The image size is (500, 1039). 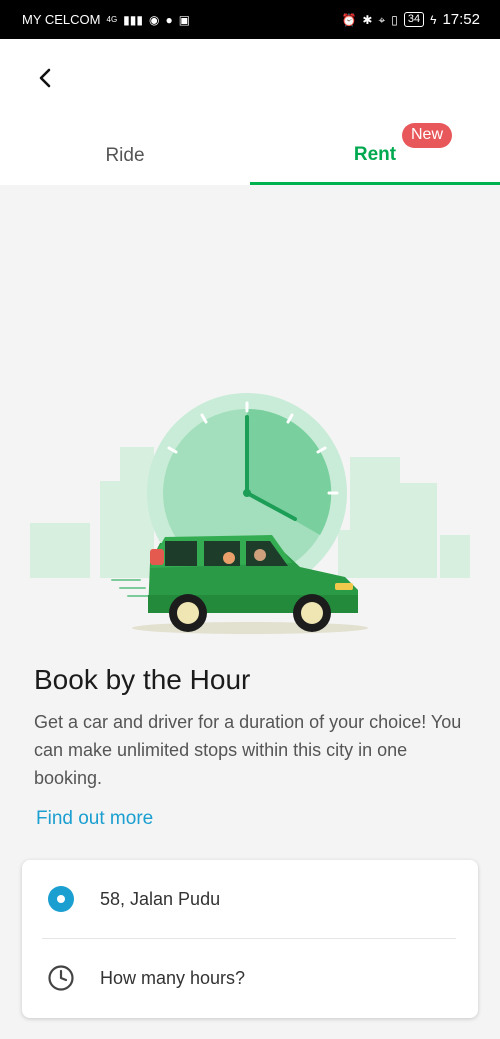 I want to click on find-out-more-link: Find out more, so click(x=94, y=819).